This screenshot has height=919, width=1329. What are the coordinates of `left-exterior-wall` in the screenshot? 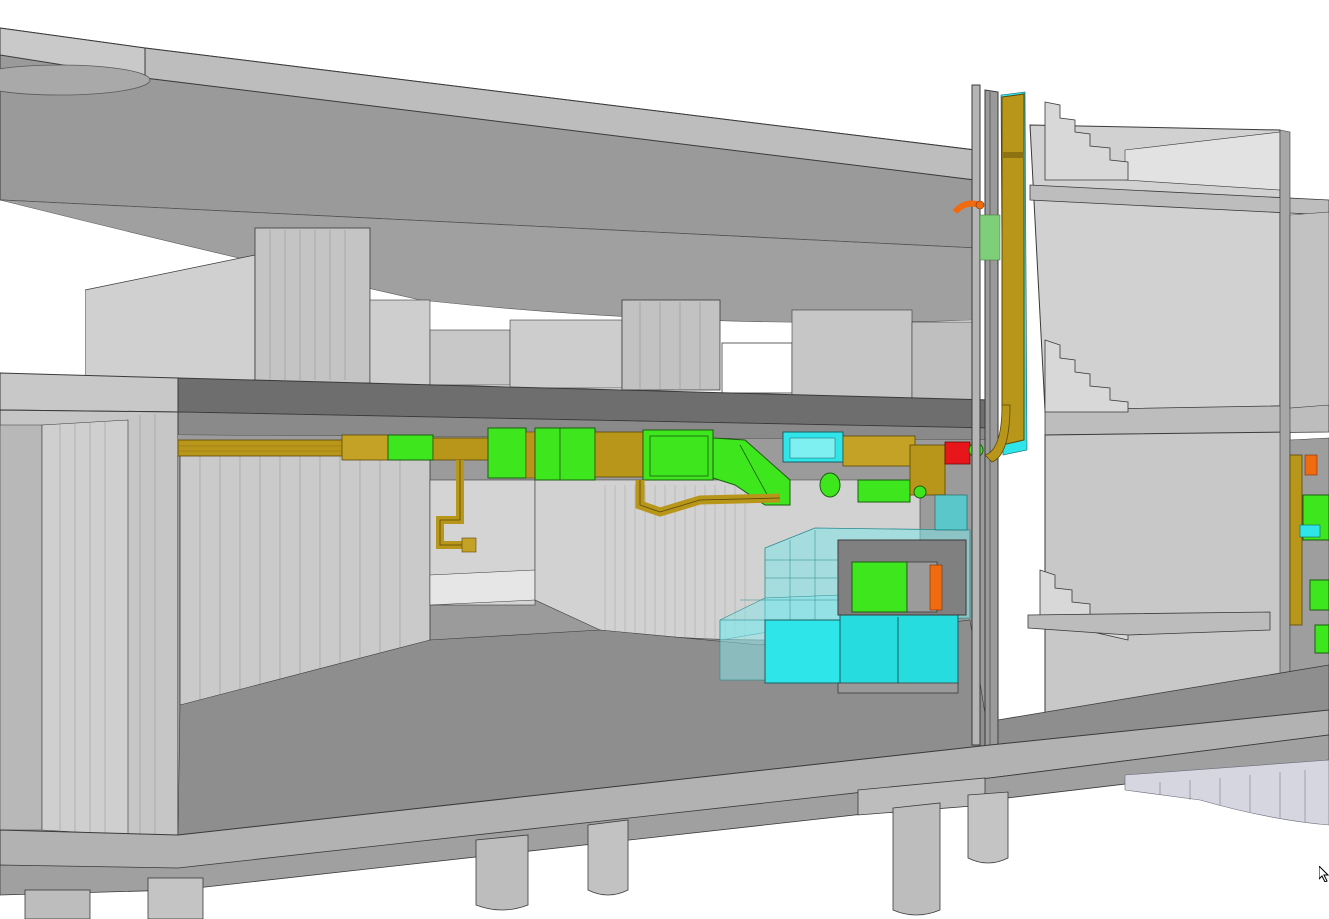 It's located at (89, 625).